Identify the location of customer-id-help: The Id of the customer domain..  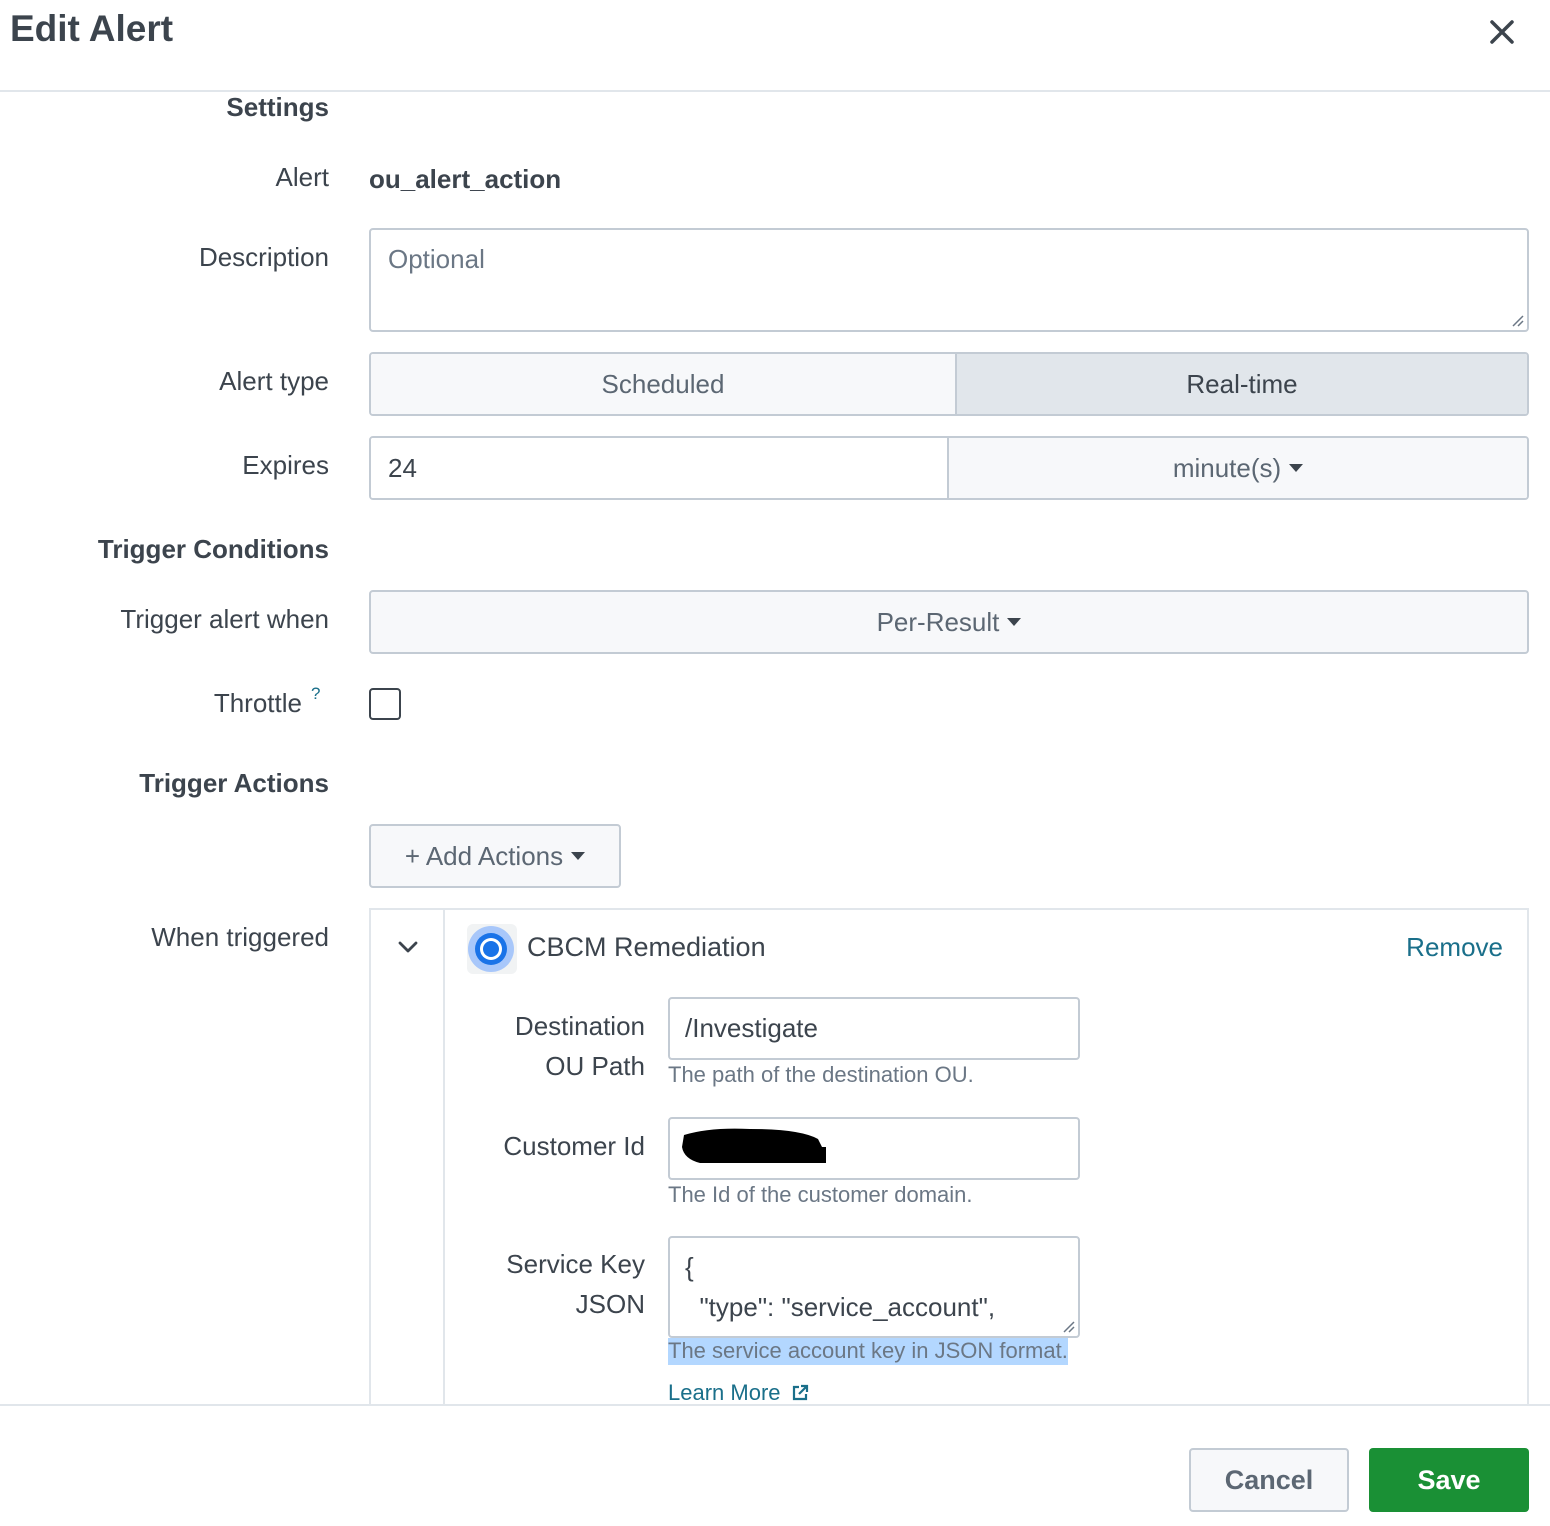
(820, 1194).